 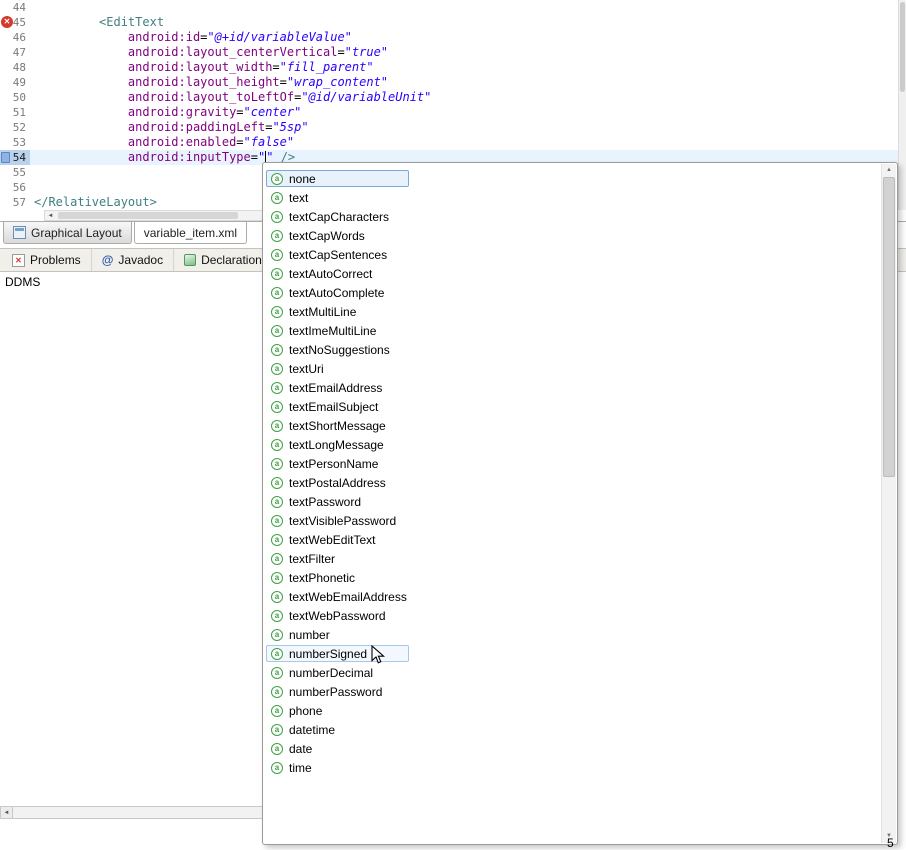 What do you see at coordinates (573, 406) in the screenshot?
I see `completion-item-textEmailSubject: a textEmailSubject` at bounding box center [573, 406].